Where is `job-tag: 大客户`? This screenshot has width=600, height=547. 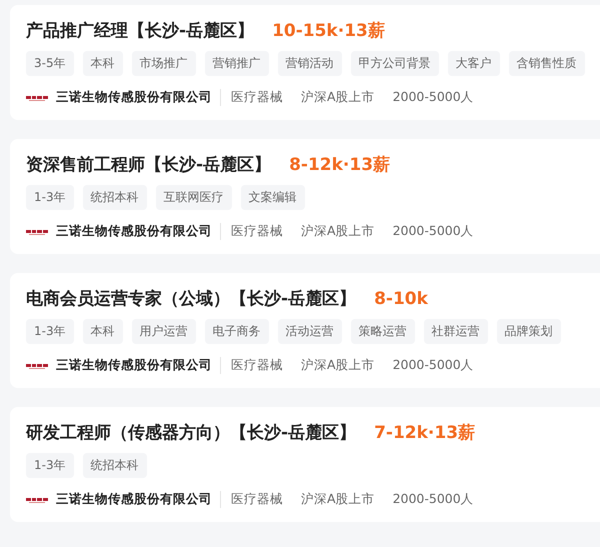
job-tag: 大客户 is located at coordinates (474, 63).